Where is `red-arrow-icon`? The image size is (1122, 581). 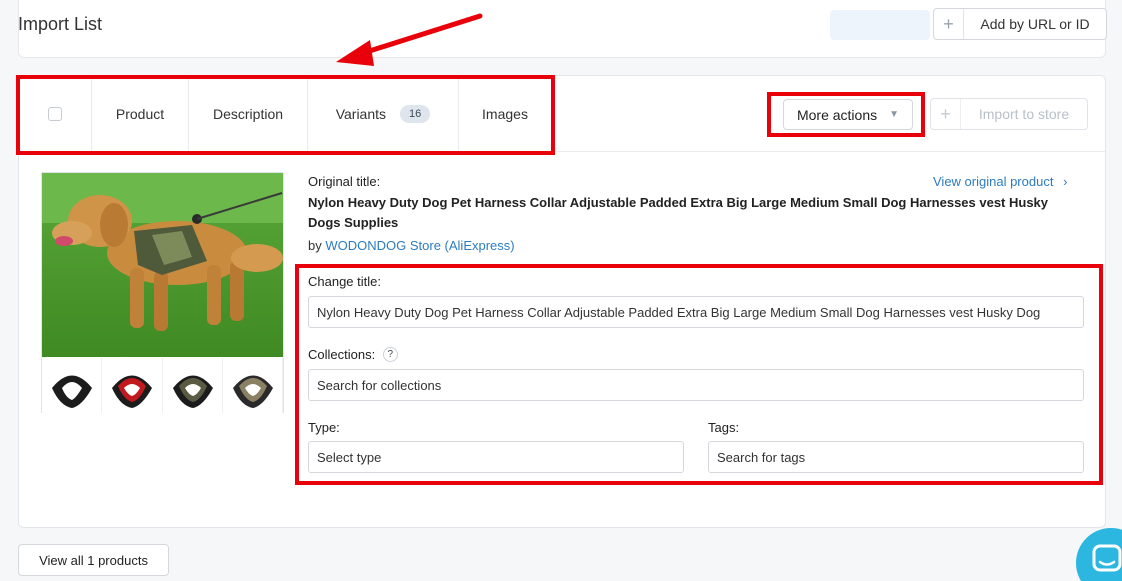
red-arrow-icon is located at coordinates (409, 39).